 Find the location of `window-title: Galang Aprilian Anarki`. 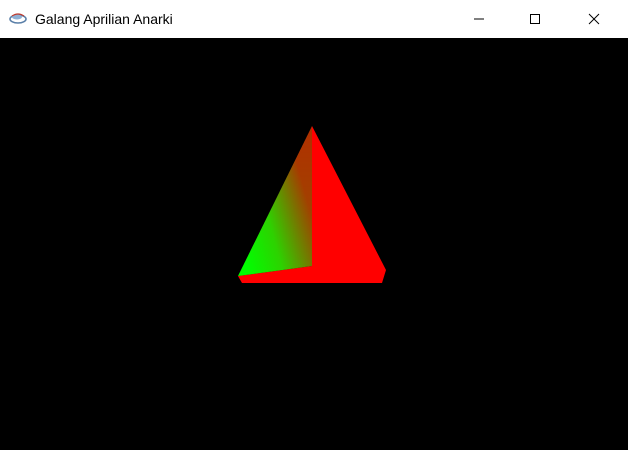

window-title: Galang Aprilian Anarki is located at coordinates (104, 19).